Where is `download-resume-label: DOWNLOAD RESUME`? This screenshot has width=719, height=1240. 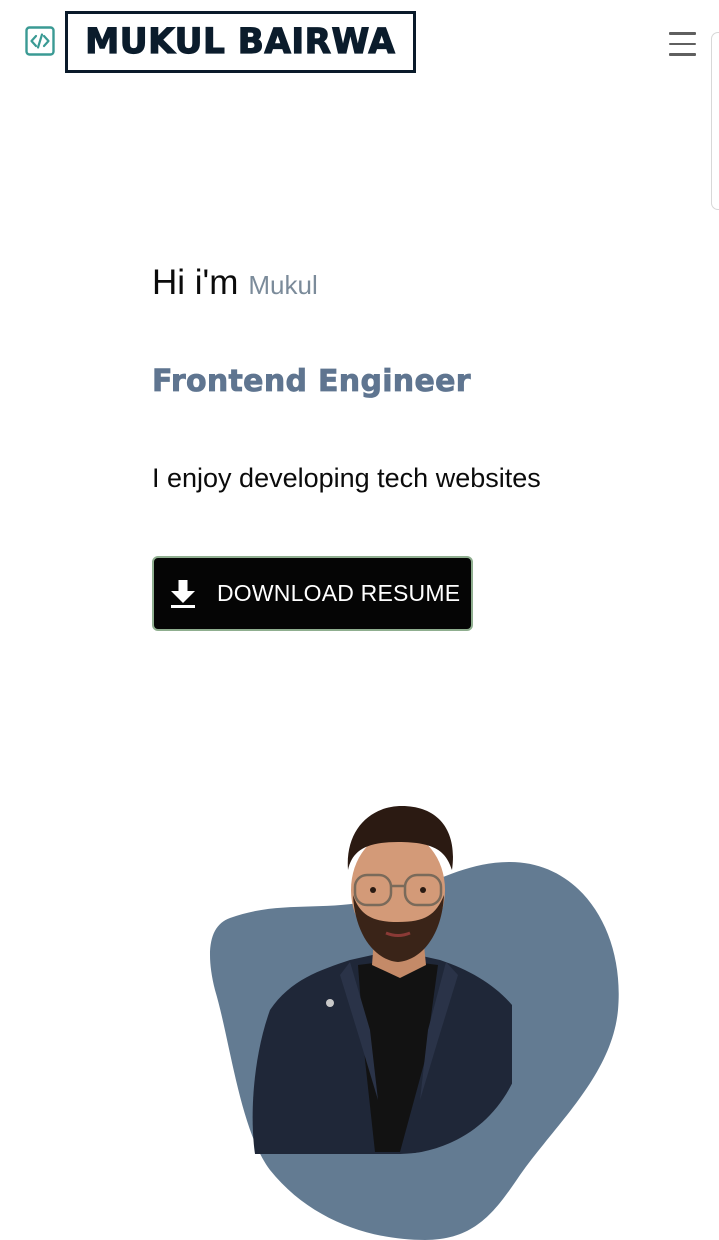 download-resume-label: DOWNLOAD RESUME is located at coordinates (339, 593).